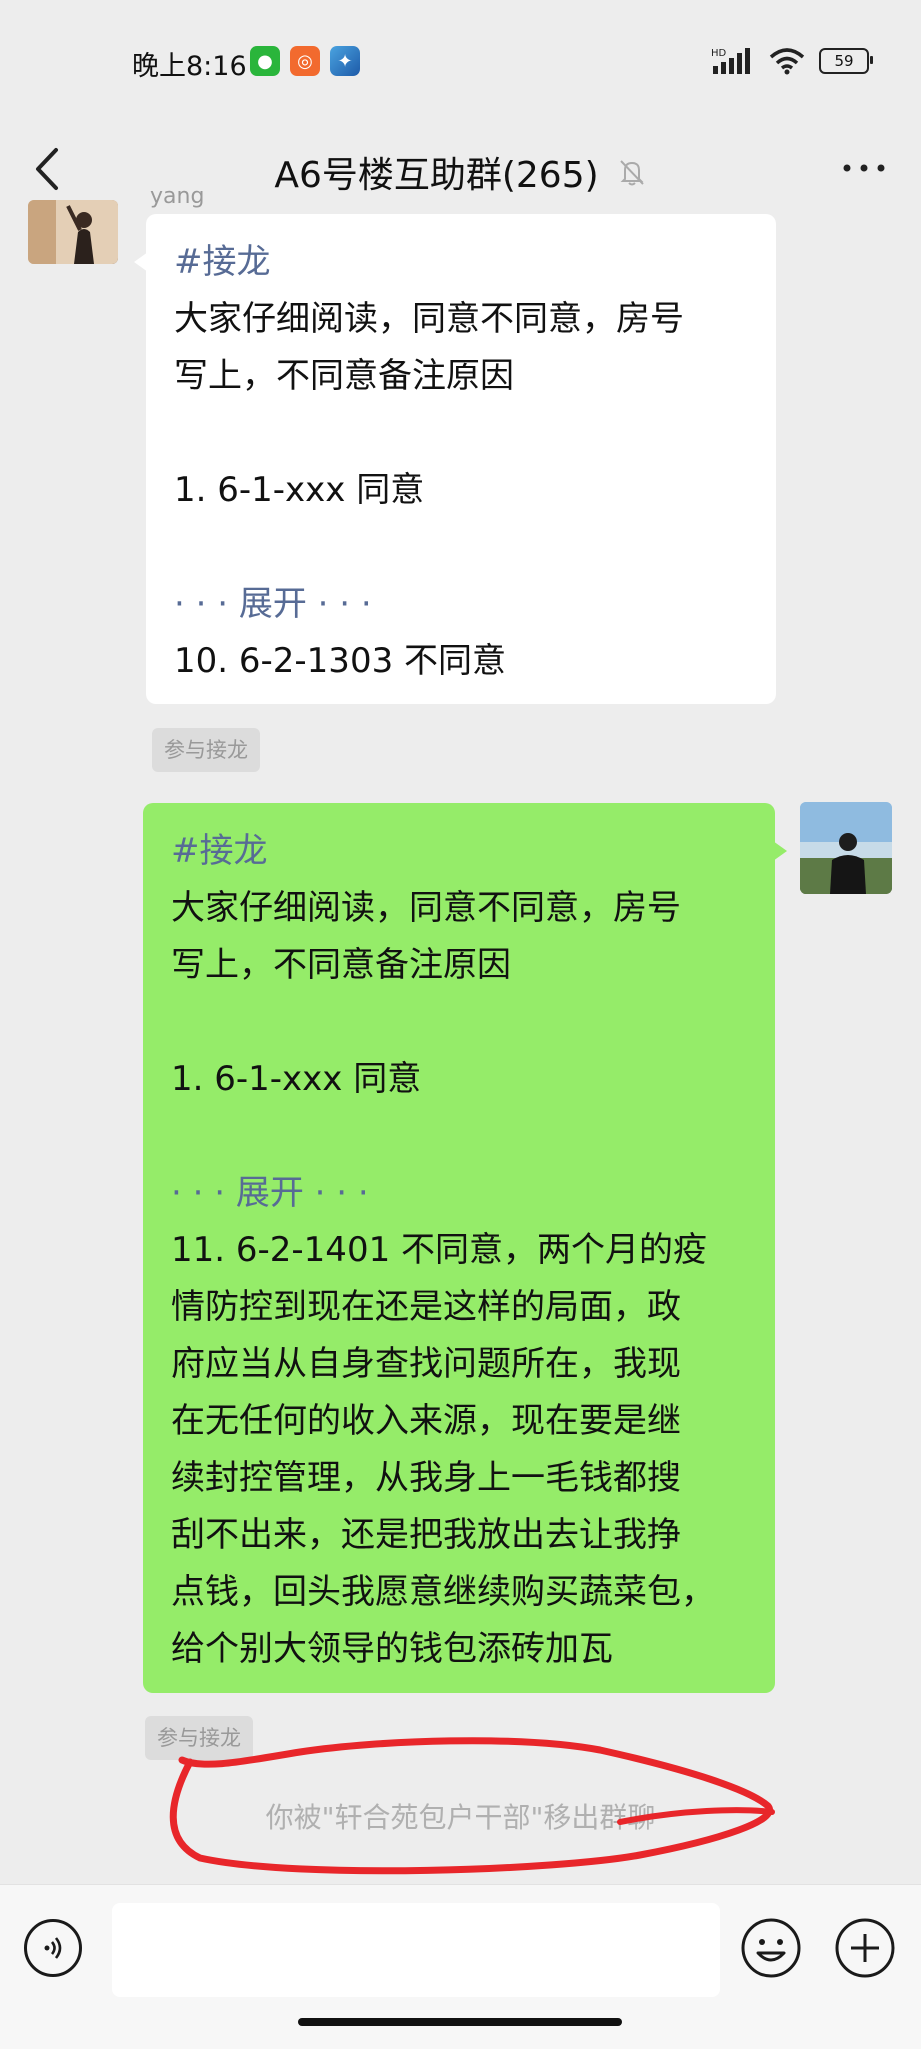 The image size is (921, 2049). I want to click on more-options-icon, so click(864, 168).